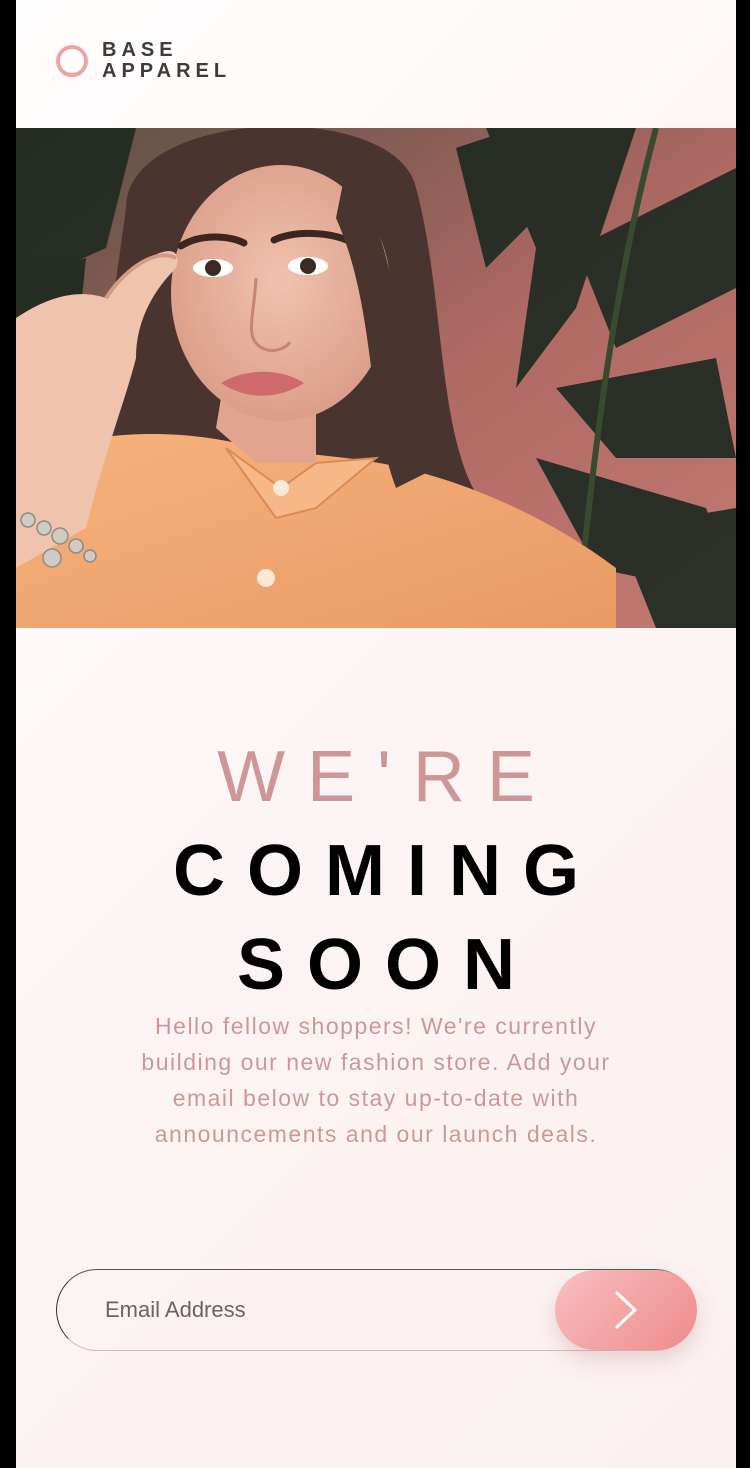 The image size is (750, 1468). I want to click on submit-button, so click(626, 1310).